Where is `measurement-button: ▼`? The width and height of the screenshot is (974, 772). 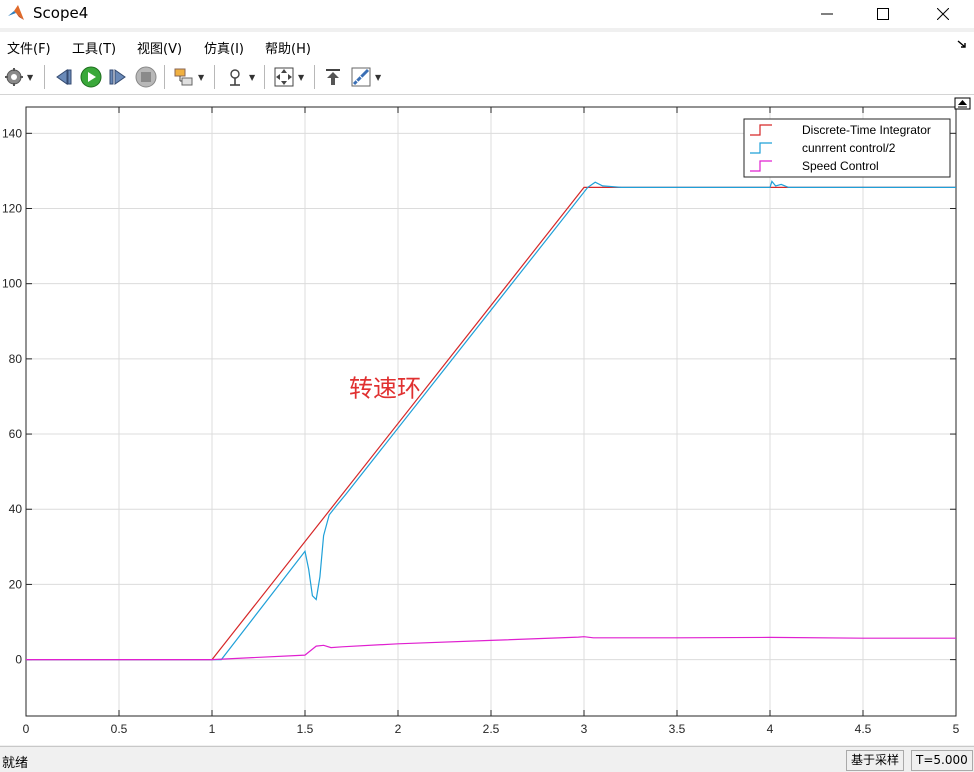
measurement-button: ▼ is located at coordinates (365, 77).